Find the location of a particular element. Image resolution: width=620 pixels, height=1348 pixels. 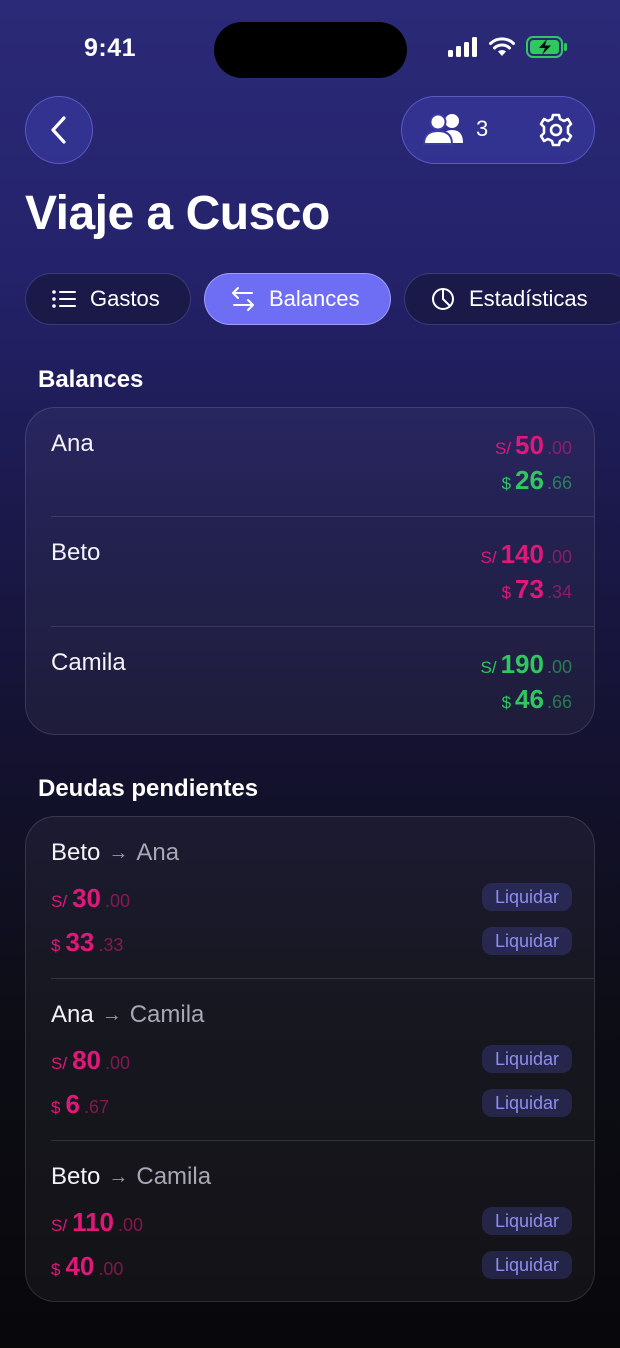

tab-label: Estadísticas is located at coordinates (528, 298).